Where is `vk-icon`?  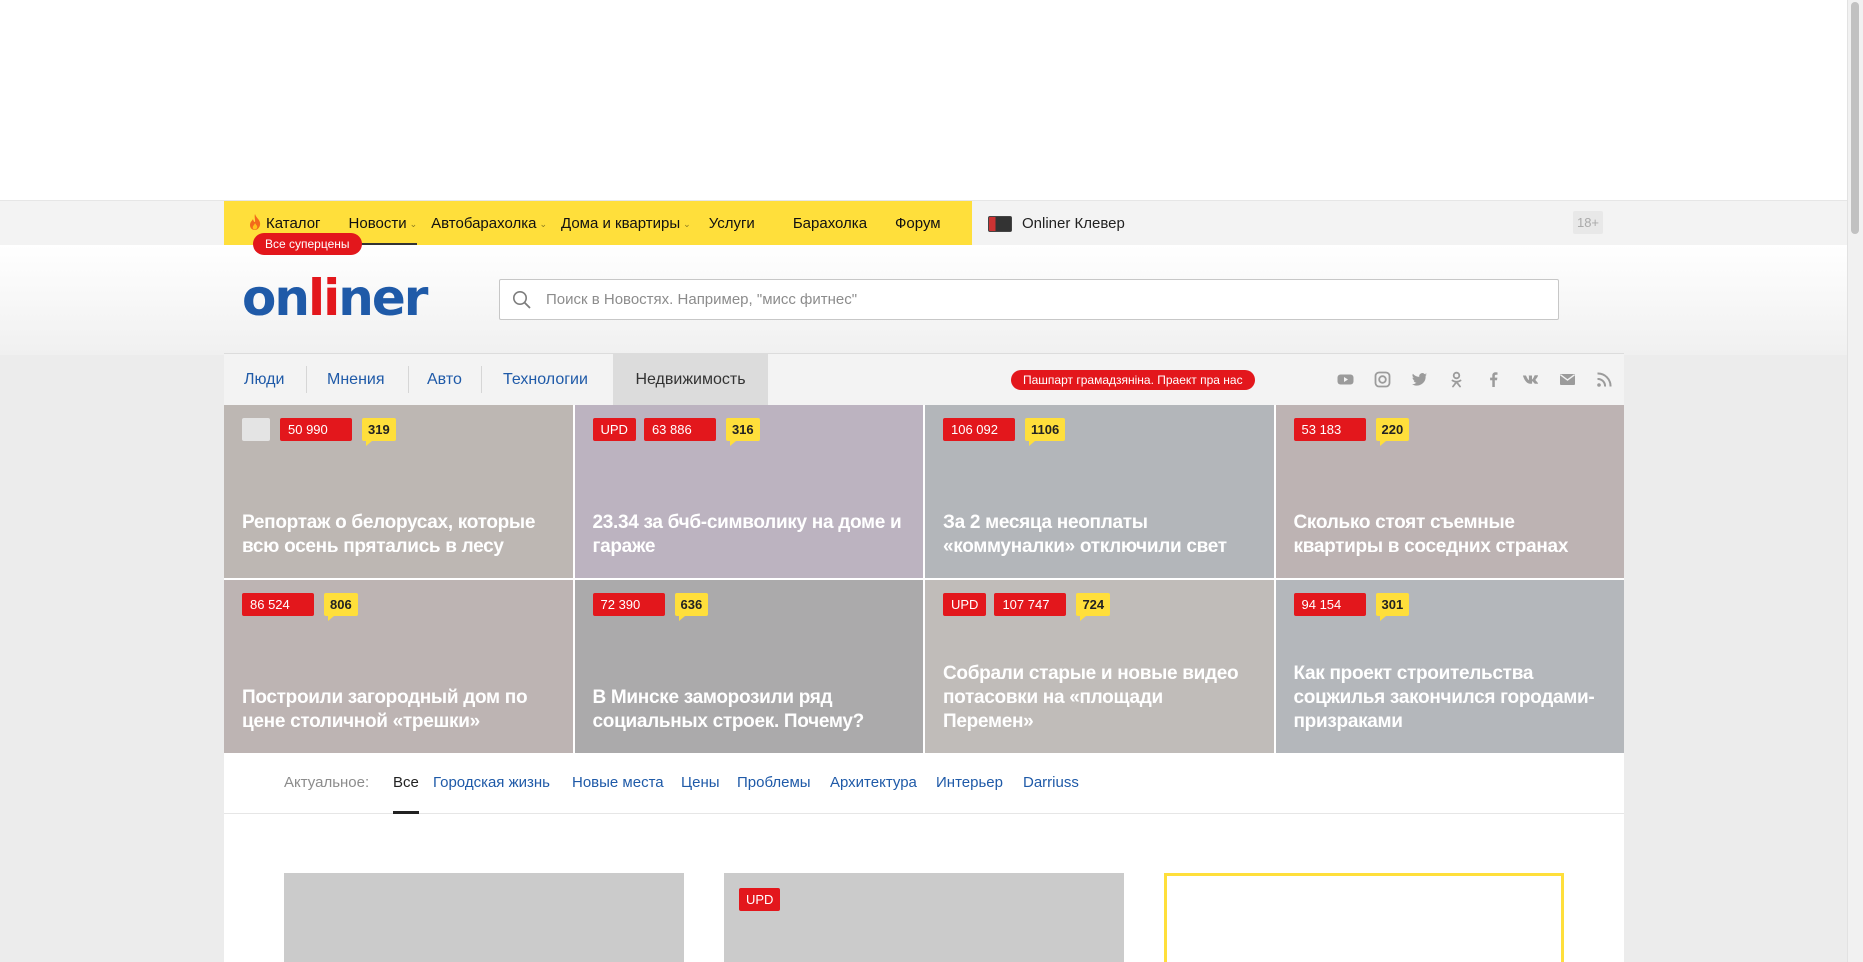 vk-icon is located at coordinates (1530, 379).